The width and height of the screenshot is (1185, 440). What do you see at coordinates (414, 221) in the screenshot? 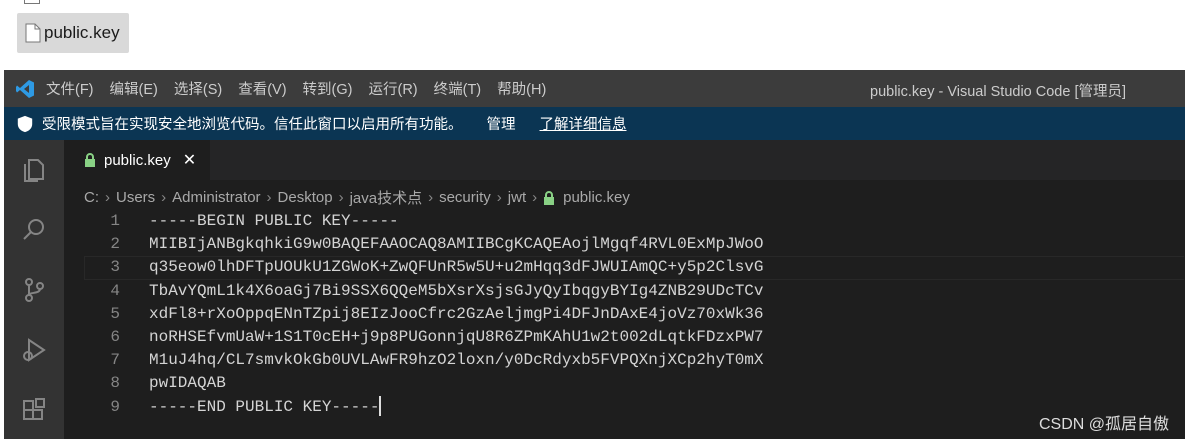
I see `code-line: 1 -----BEGIN PUBLIC KEY-----` at bounding box center [414, 221].